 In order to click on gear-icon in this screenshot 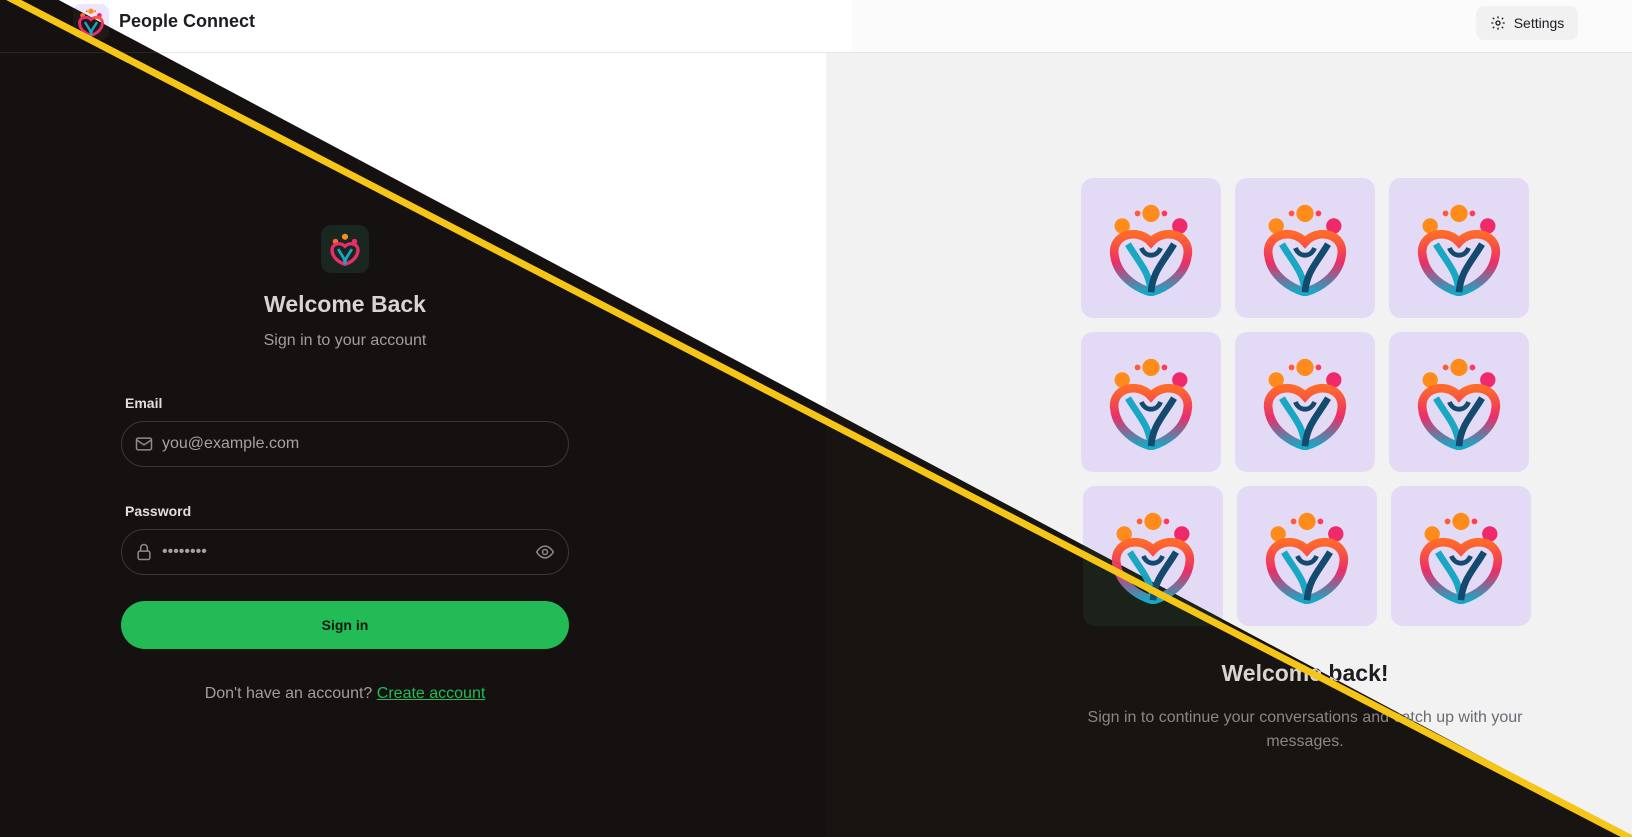, I will do `click(1498, 23)`.